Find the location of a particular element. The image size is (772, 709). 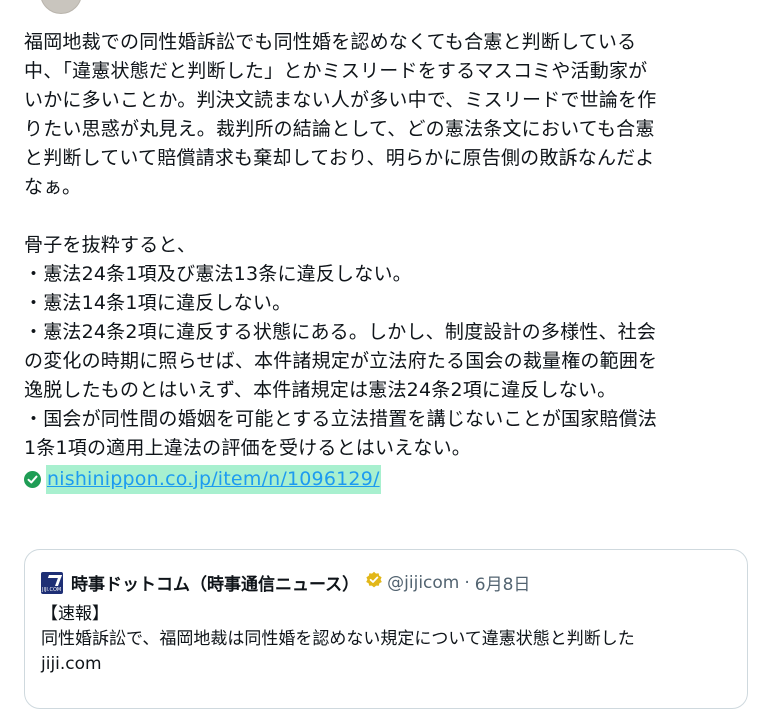

tweet-line: 骨子を抜粋すると、 is located at coordinates (110, 245).